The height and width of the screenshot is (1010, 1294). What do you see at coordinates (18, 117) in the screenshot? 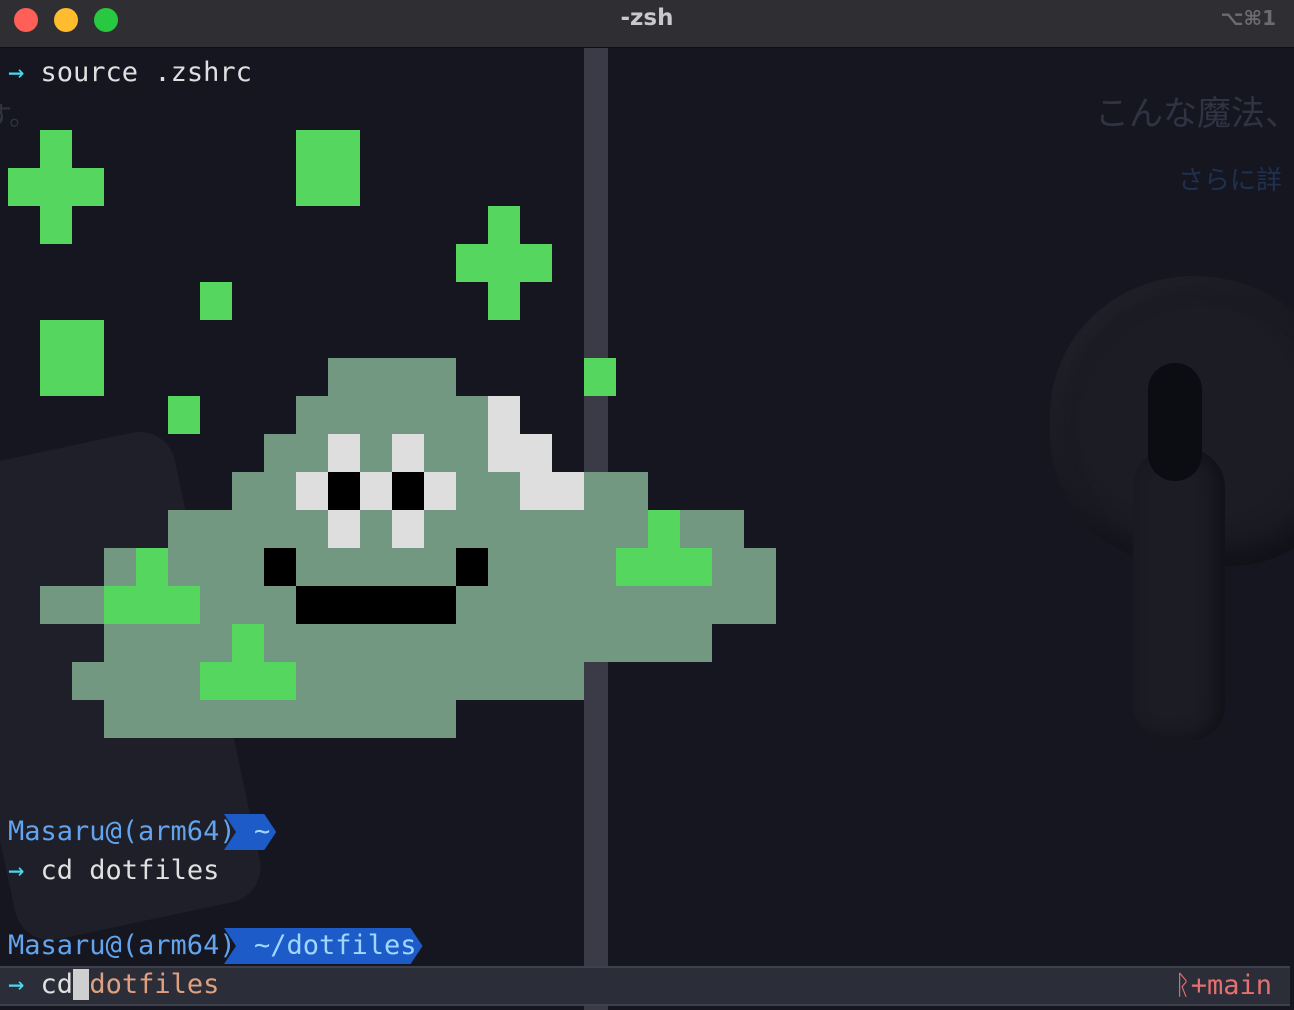
I see `background-fragment-text: す。` at bounding box center [18, 117].